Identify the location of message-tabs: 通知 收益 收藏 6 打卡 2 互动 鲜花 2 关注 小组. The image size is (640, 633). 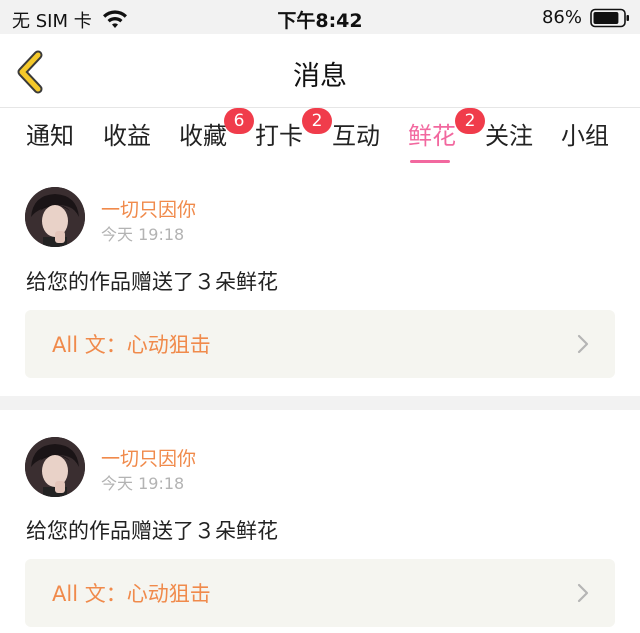
(320, 135).